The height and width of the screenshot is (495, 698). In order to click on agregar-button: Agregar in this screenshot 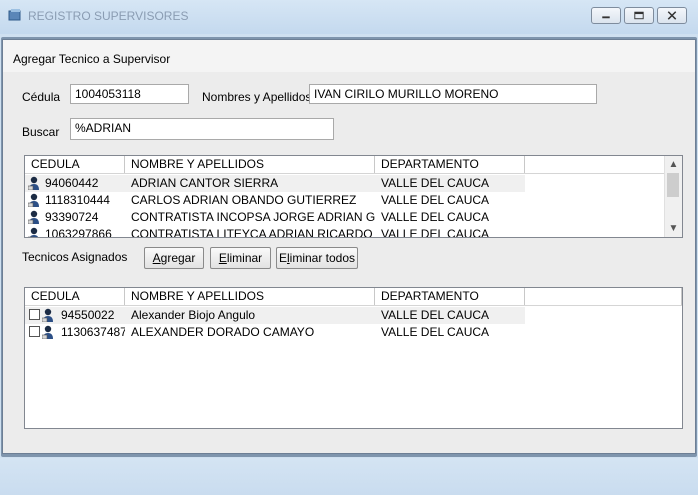, I will do `click(174, 258)`.